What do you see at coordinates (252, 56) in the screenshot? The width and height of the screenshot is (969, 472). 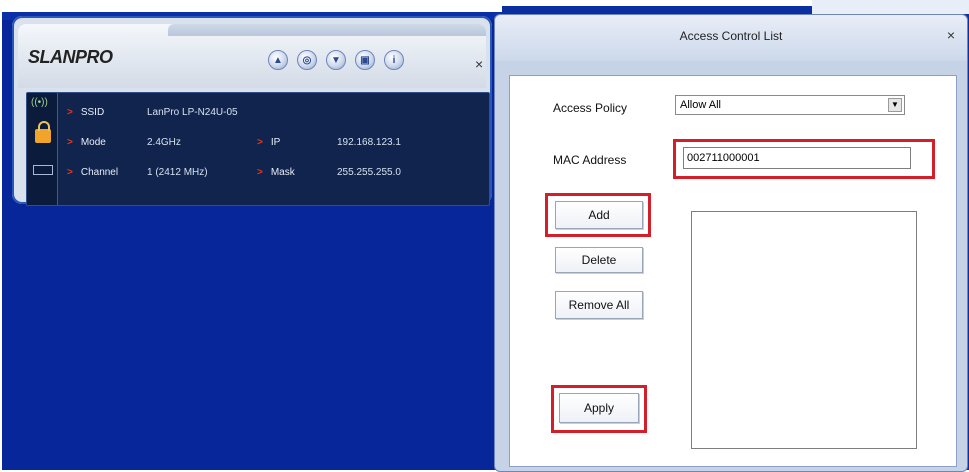 I see `utility-header: SLANPRO ▲ ◎ ▼ ▣ i ×` at bounding box center [252, 56].